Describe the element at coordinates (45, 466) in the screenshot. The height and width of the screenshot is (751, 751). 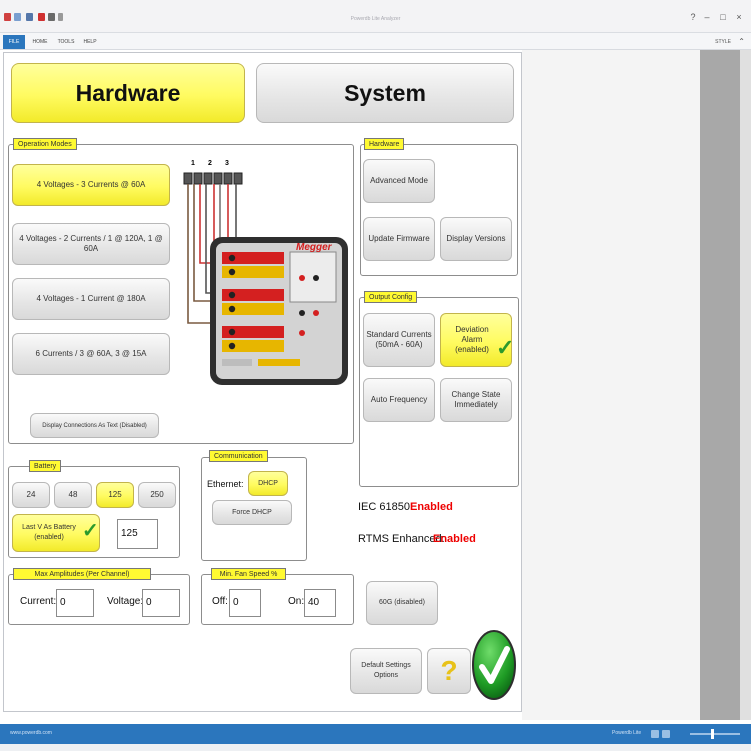
I see `battery-title: Battery` at that location.